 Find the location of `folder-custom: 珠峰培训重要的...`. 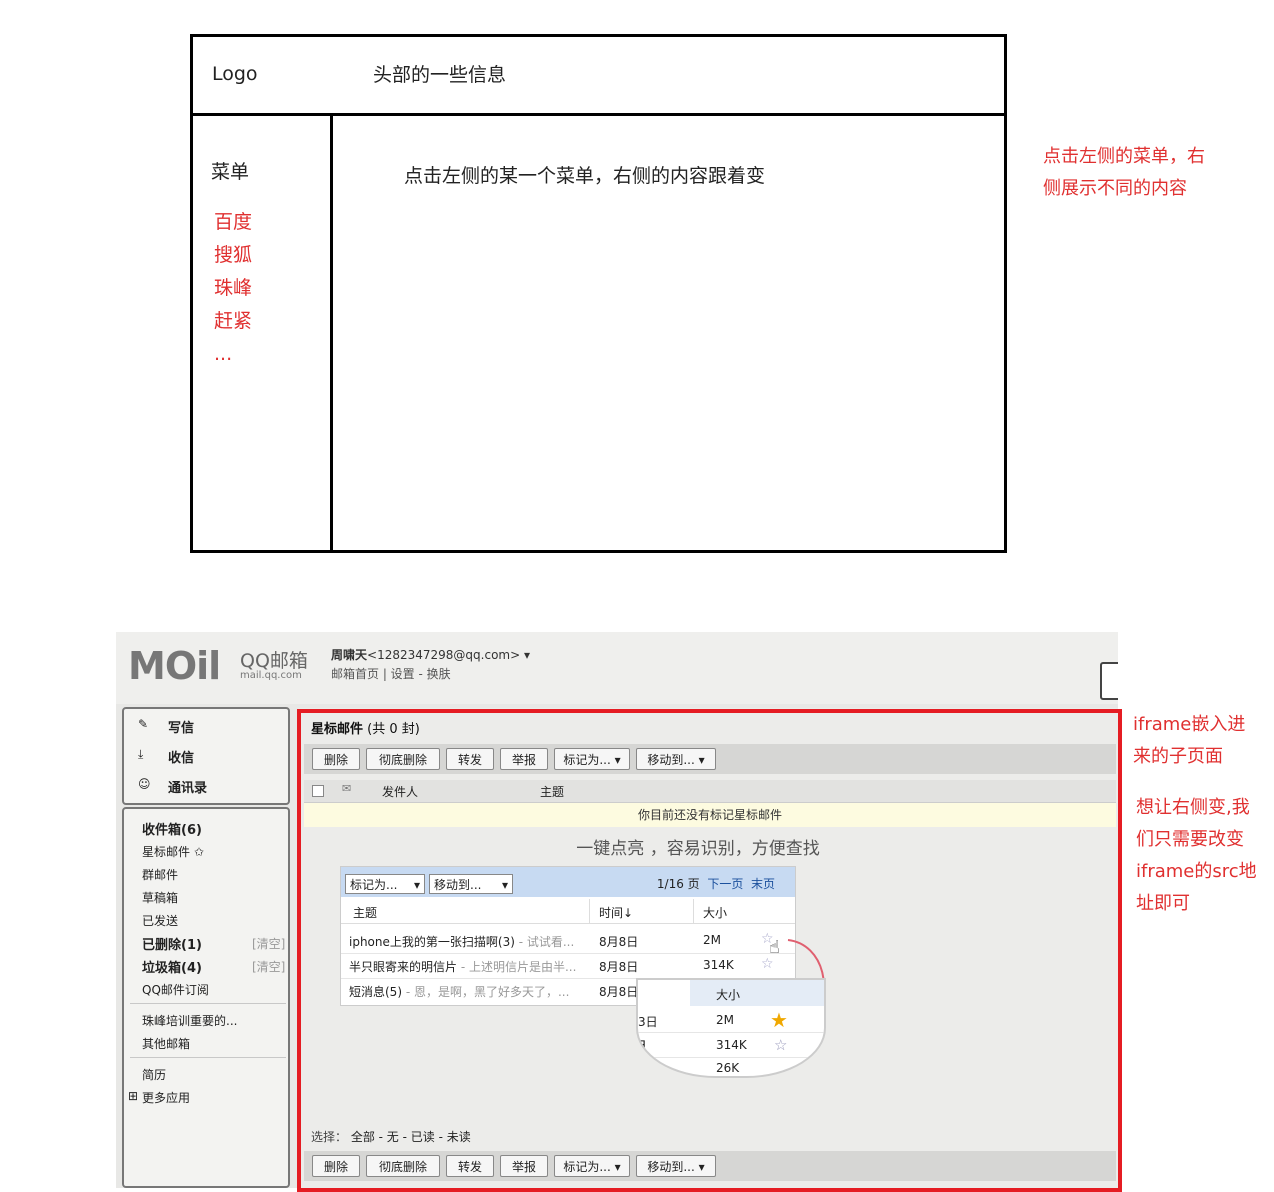

folder-custom: 珠峰培训重要的... is located at coordinates (189, 1020).